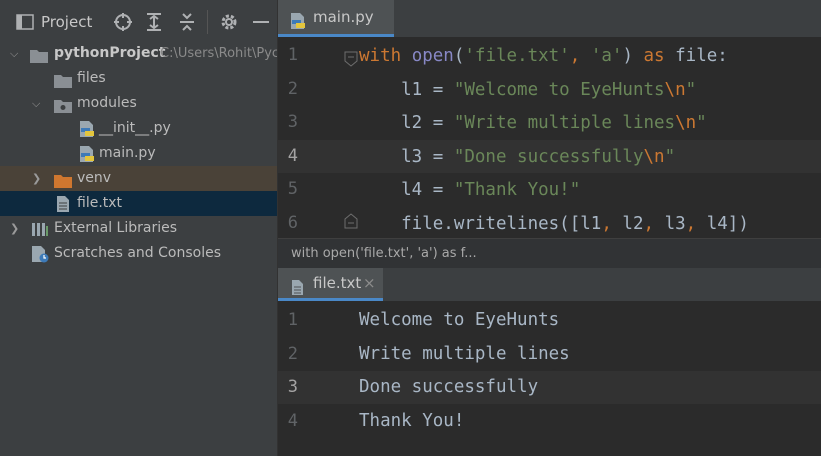 The height and width of the screenshot is (456, 821). I want to click on text-line: Write multiple lines, so click(464, 353).